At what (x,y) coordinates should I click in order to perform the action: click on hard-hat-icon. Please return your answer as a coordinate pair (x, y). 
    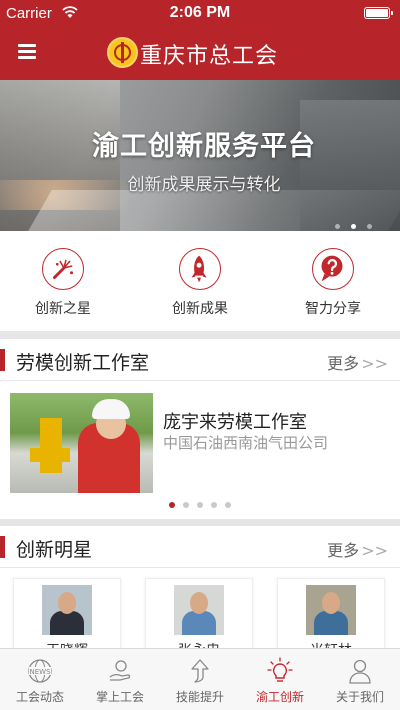
    Looking at the image, I should click on (111, 409).